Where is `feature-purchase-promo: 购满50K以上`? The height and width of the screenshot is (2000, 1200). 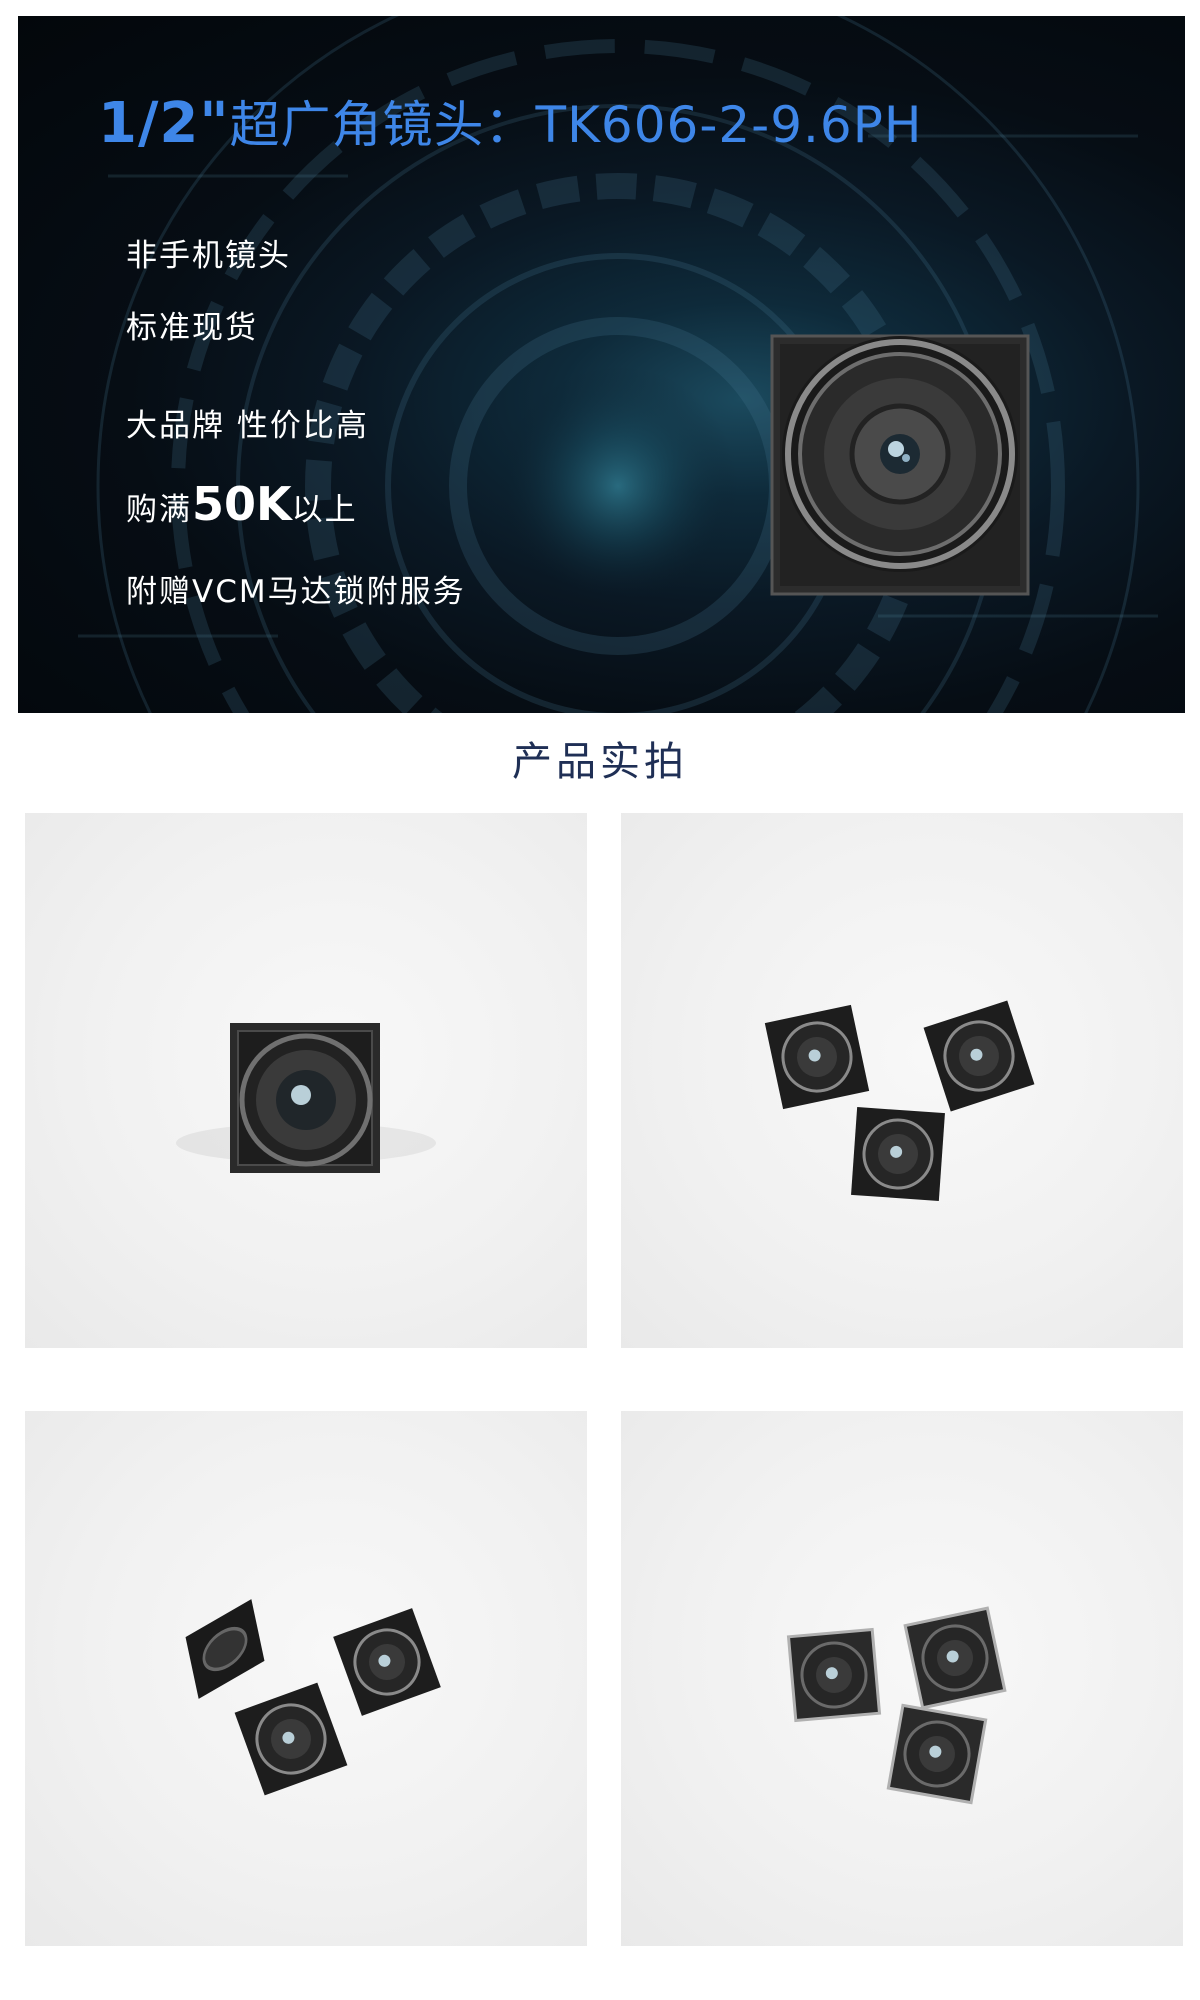
feature-purchase-promo: 购满50K以上 is located at coordinates (242, 505).